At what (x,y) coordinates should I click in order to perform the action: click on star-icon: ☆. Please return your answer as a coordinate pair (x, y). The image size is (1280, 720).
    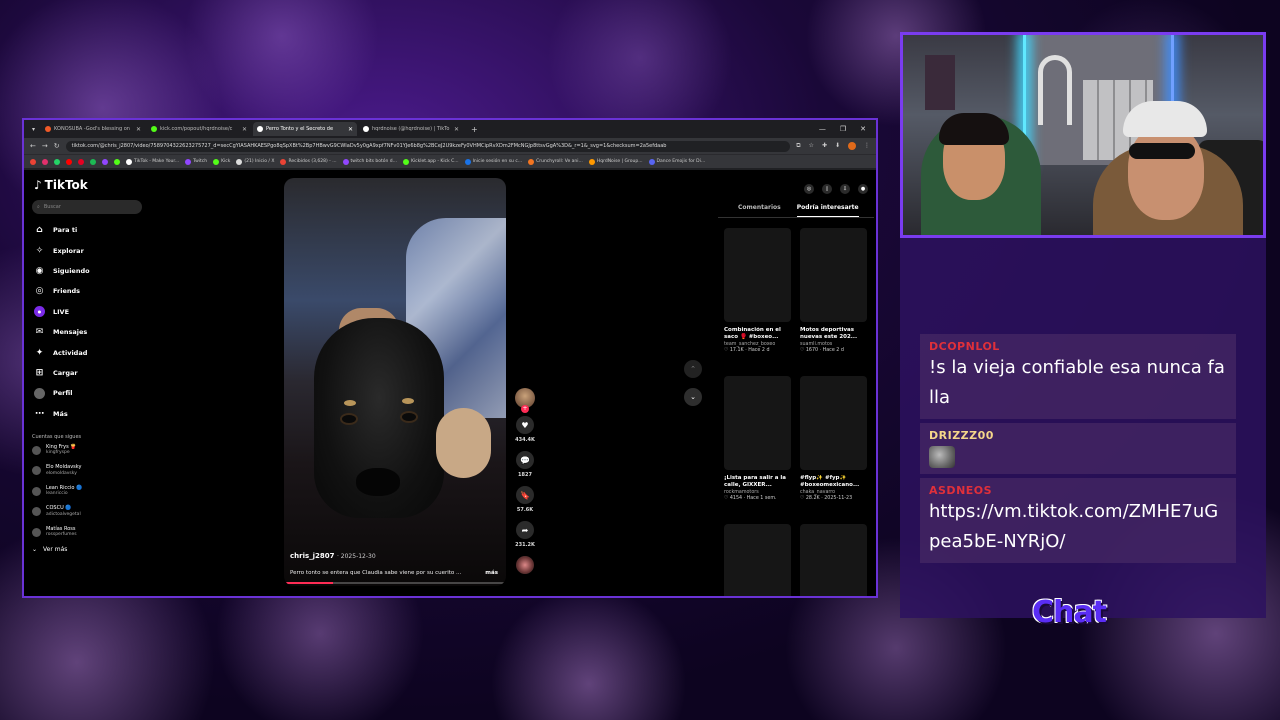
    Looking at the image, I should click on (811, 146).